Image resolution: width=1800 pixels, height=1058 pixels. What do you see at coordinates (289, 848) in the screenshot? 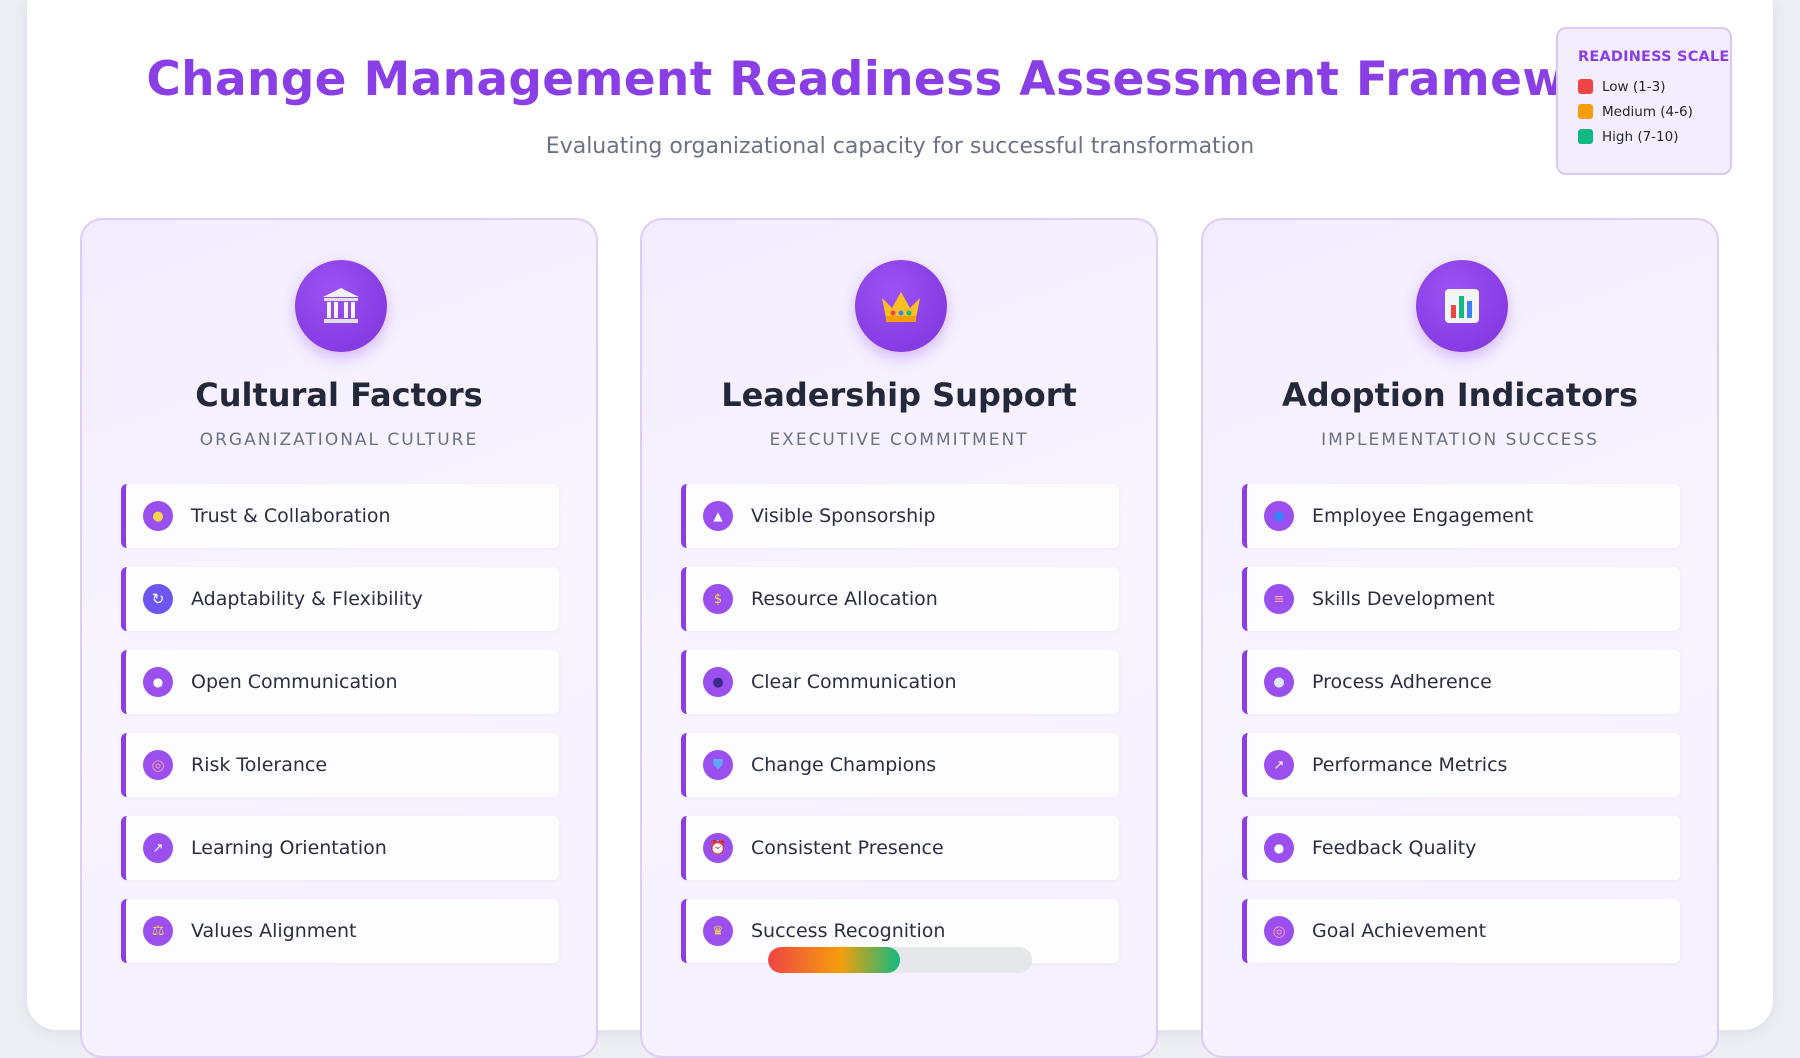
I see `factor-label: Learning Orientation` at bounding box center [289, 848].